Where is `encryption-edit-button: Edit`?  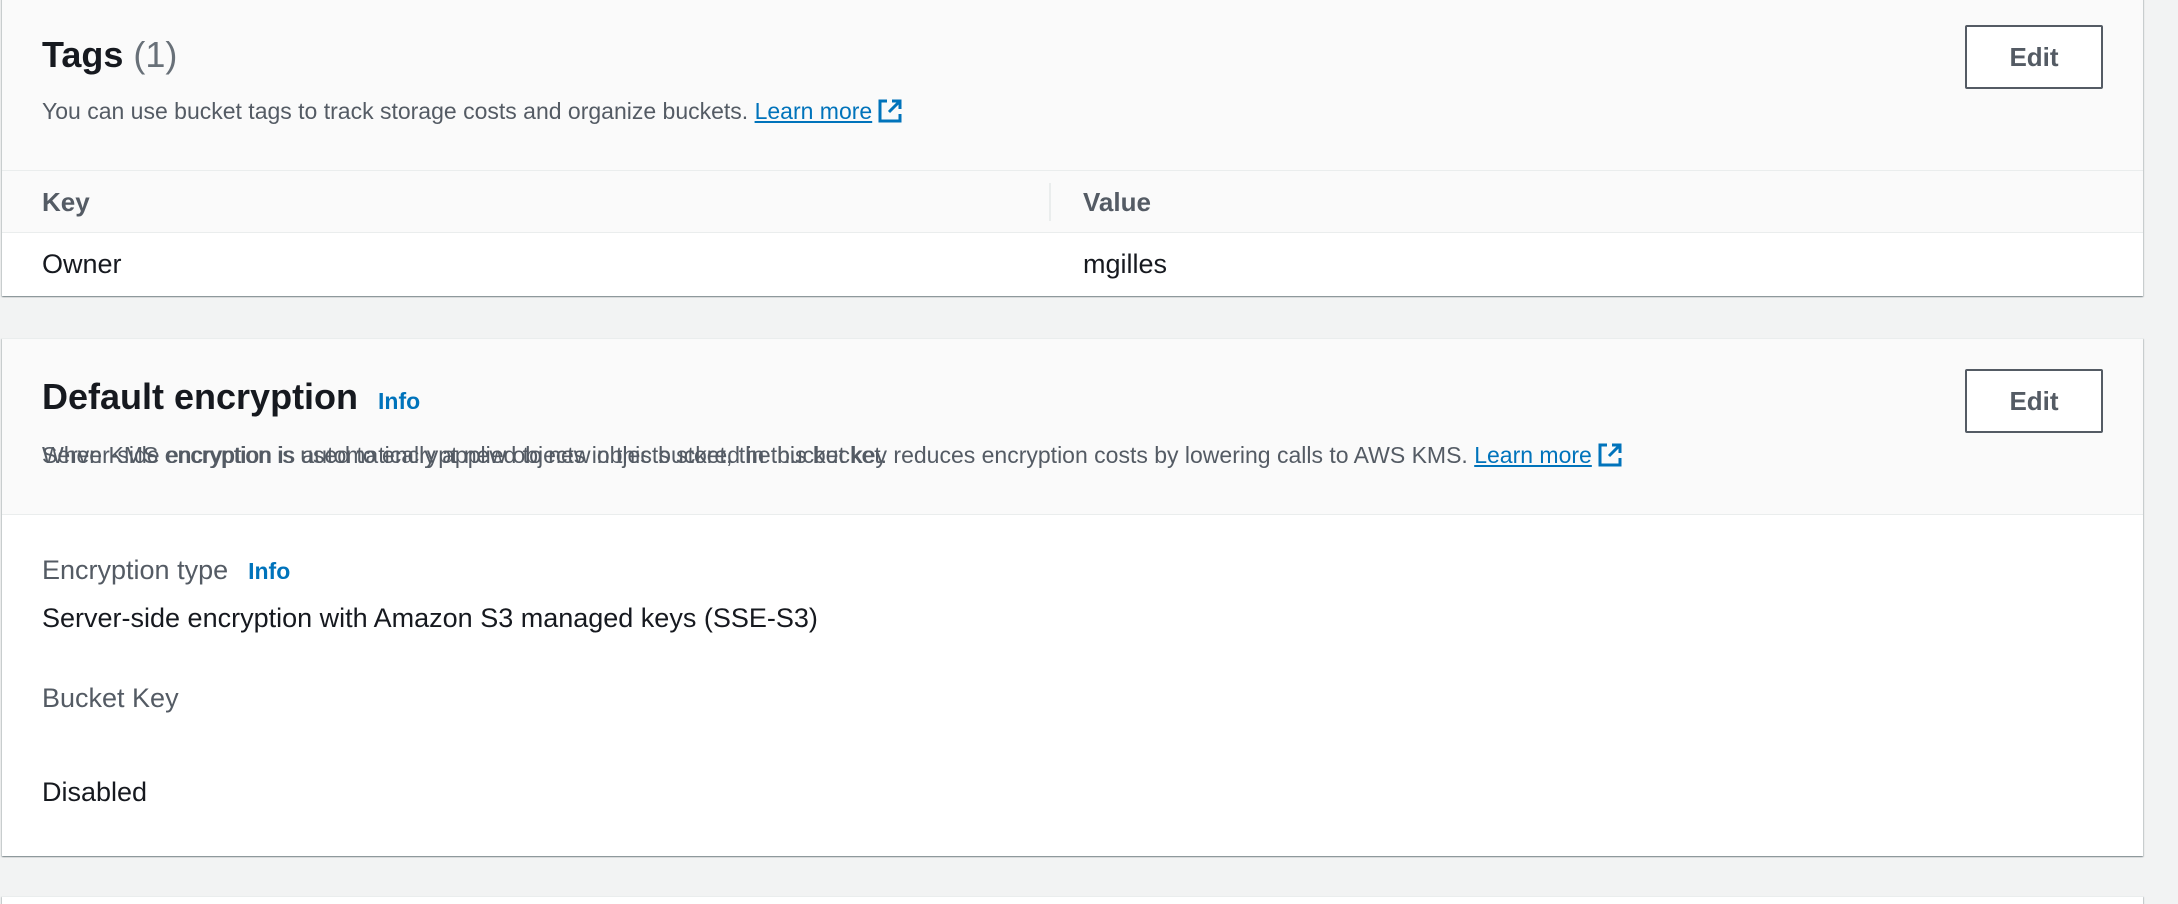 encryption-edit-button: Edit is located at coordinates (2034, 401).